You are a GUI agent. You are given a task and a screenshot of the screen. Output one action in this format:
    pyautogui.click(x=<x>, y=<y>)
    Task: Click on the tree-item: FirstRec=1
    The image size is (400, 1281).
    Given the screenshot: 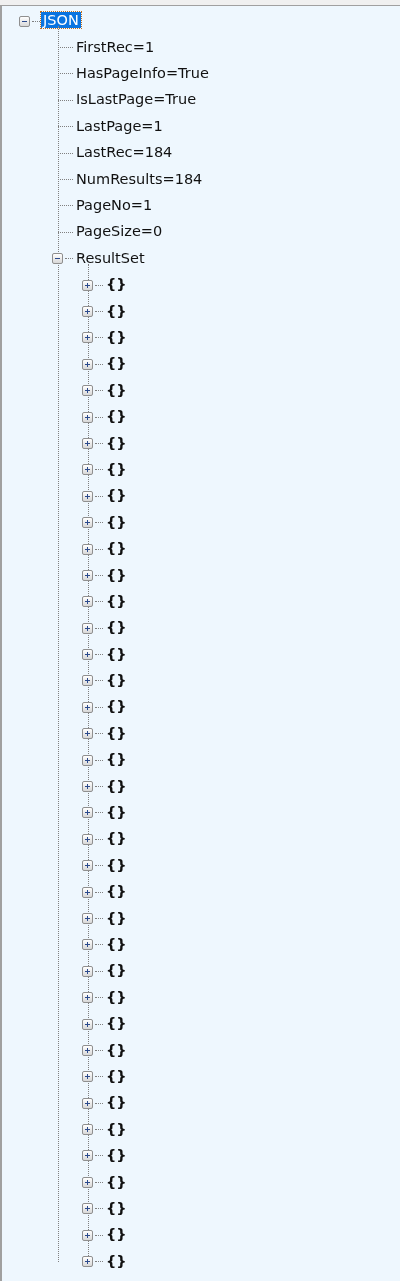 What is the action you would take?
    pyautogui.click(x=115, y=46)
    